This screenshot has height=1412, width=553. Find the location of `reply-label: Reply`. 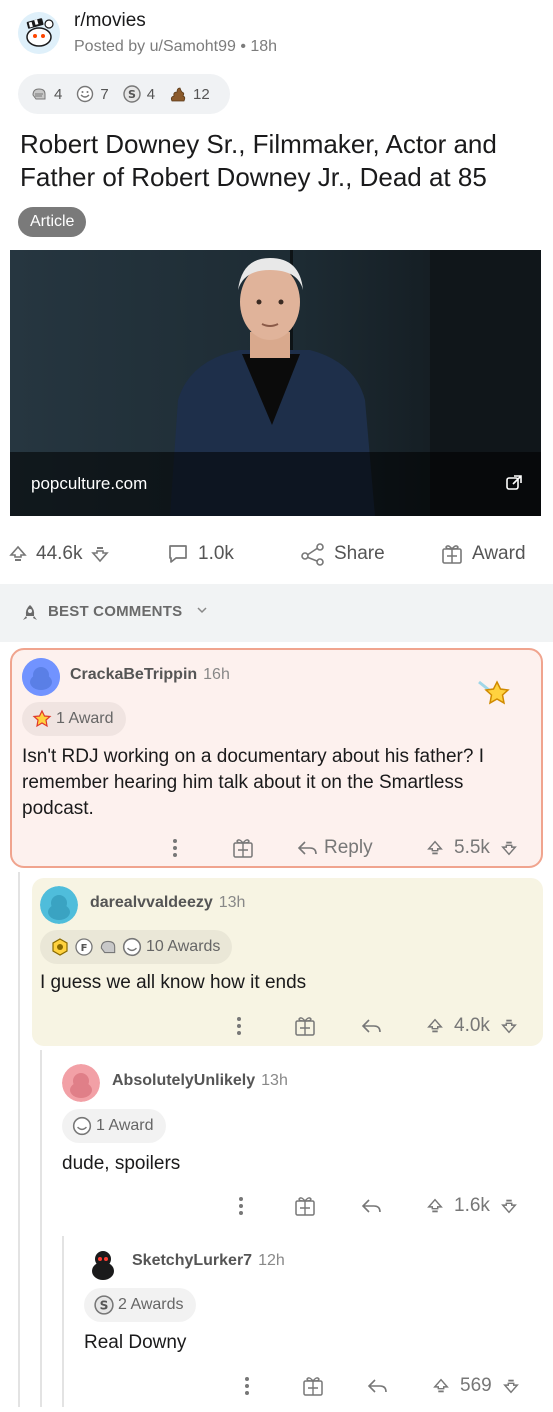

reply-label: Reply is located at coordinates (348, 847).